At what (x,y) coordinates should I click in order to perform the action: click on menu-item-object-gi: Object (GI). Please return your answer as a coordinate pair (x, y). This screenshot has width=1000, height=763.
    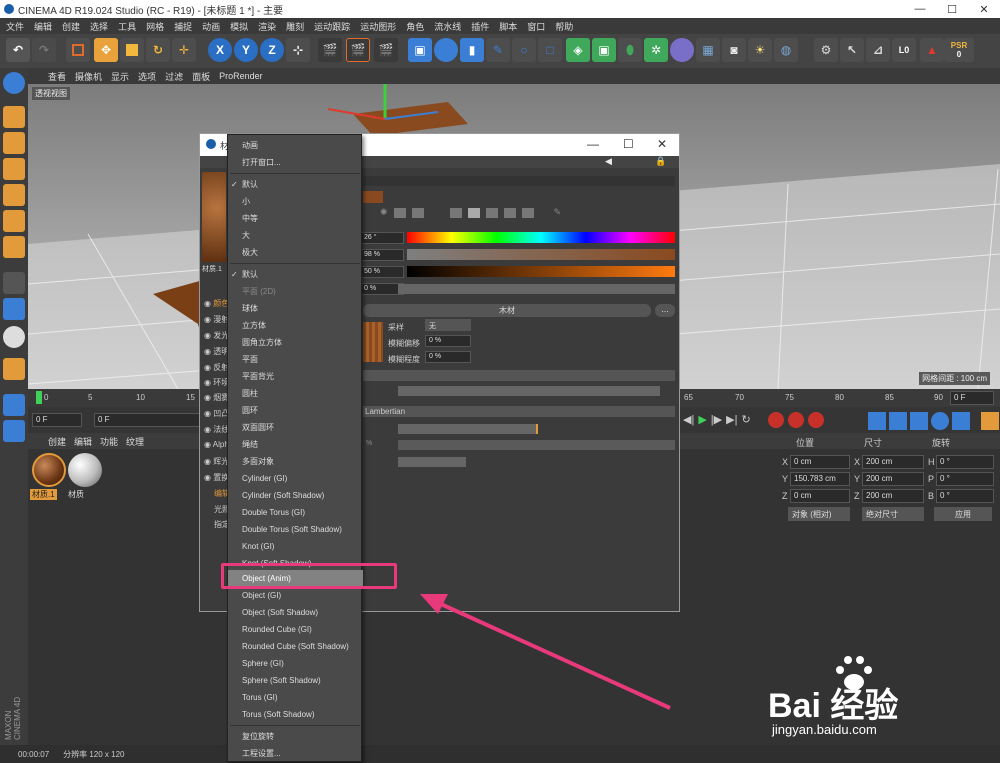
    Looking at the image, I should click on (295, 595).